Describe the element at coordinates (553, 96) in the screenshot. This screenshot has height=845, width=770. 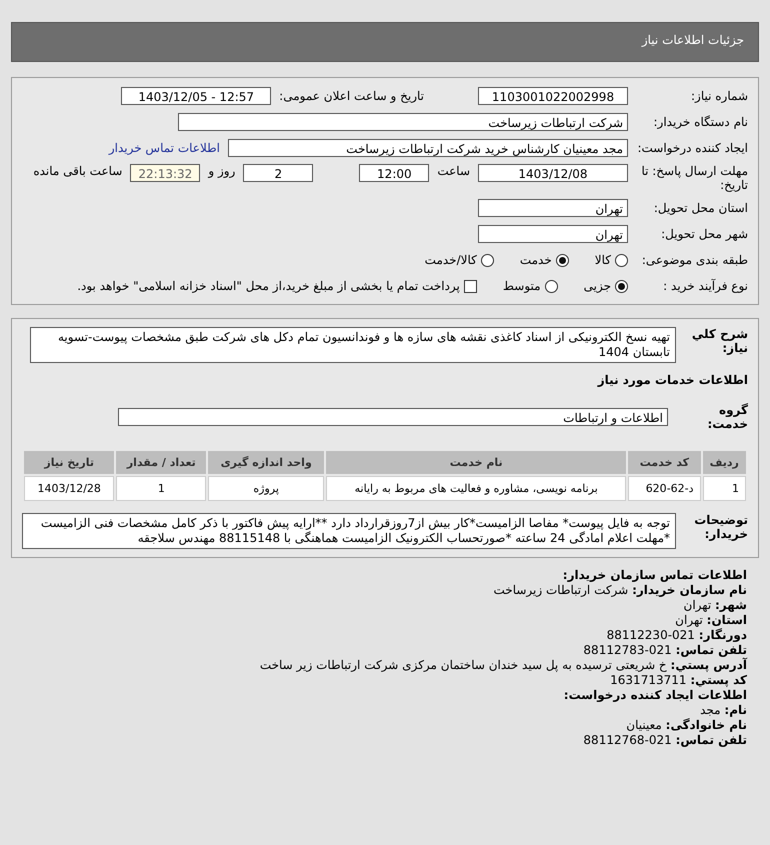
I see `need-number-field: 1103001022002998` at that location.